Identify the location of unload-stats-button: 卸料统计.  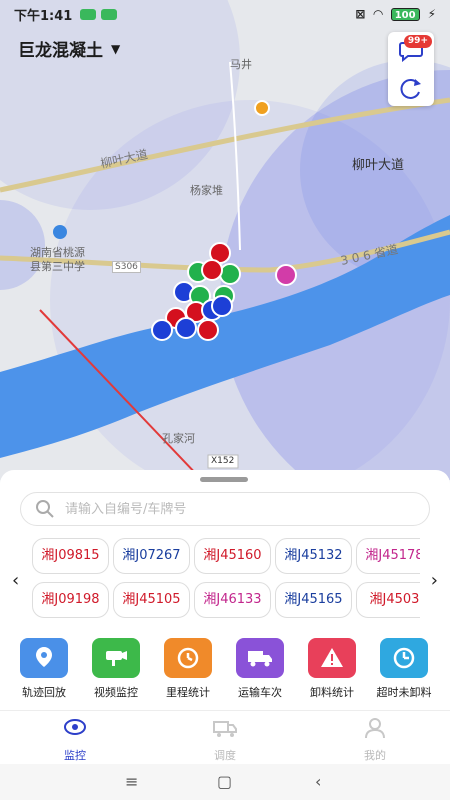
(332, 669).